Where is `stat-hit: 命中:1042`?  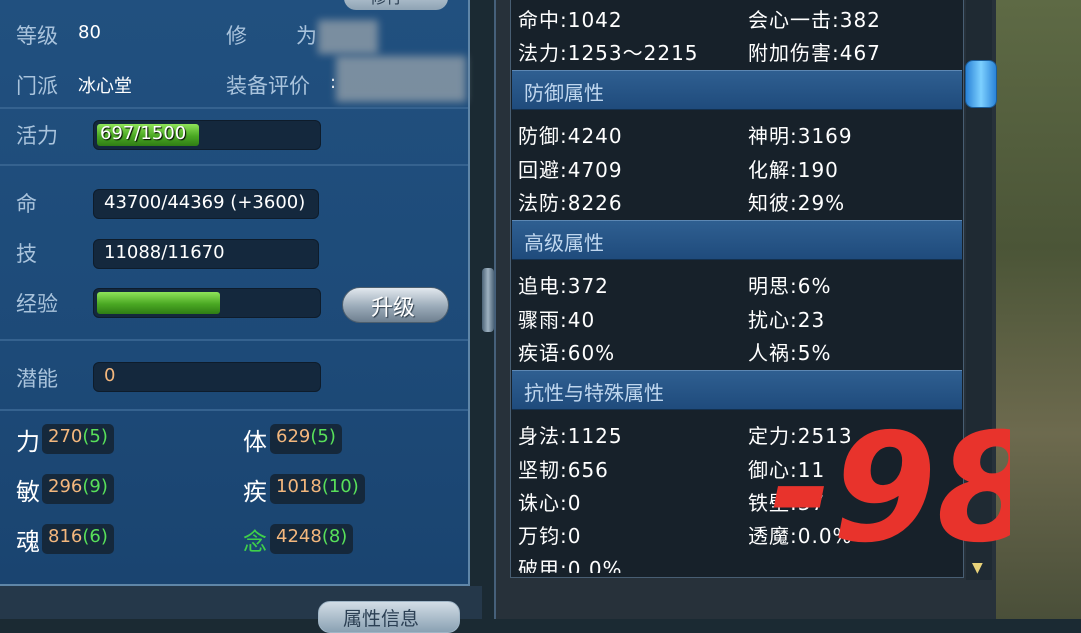
stat-hit: 命中:1042 is located at coordinates (570, 20).